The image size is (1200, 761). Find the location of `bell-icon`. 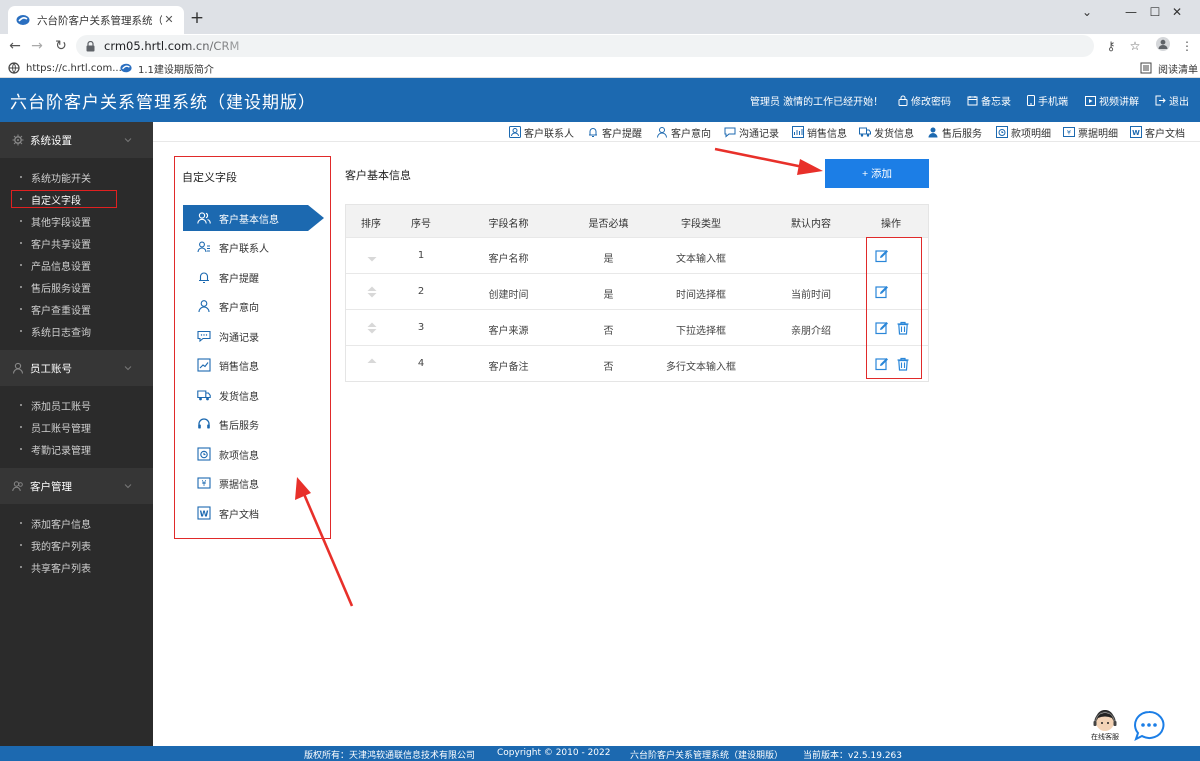

bell-icon is located at coordinates (204, 278).